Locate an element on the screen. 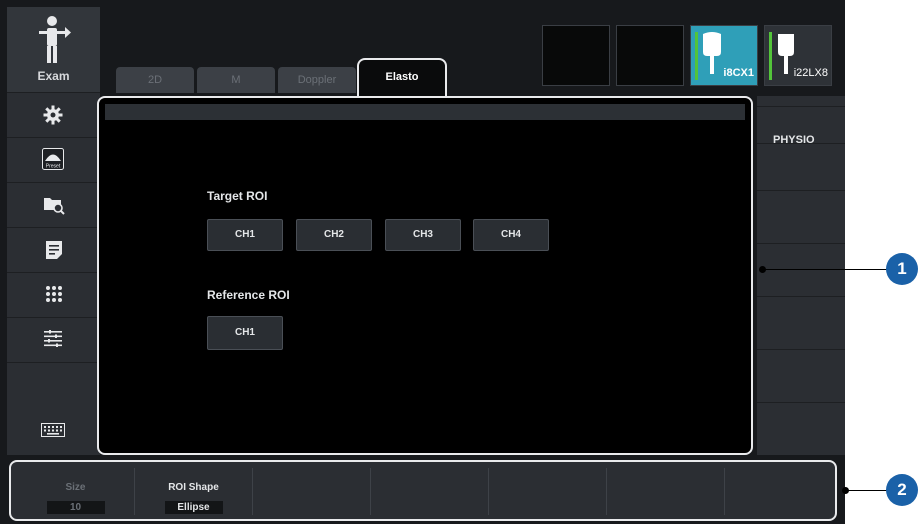 This screenshot has height=524, width=920. callout-1-line is located at coordinates (825, 269).